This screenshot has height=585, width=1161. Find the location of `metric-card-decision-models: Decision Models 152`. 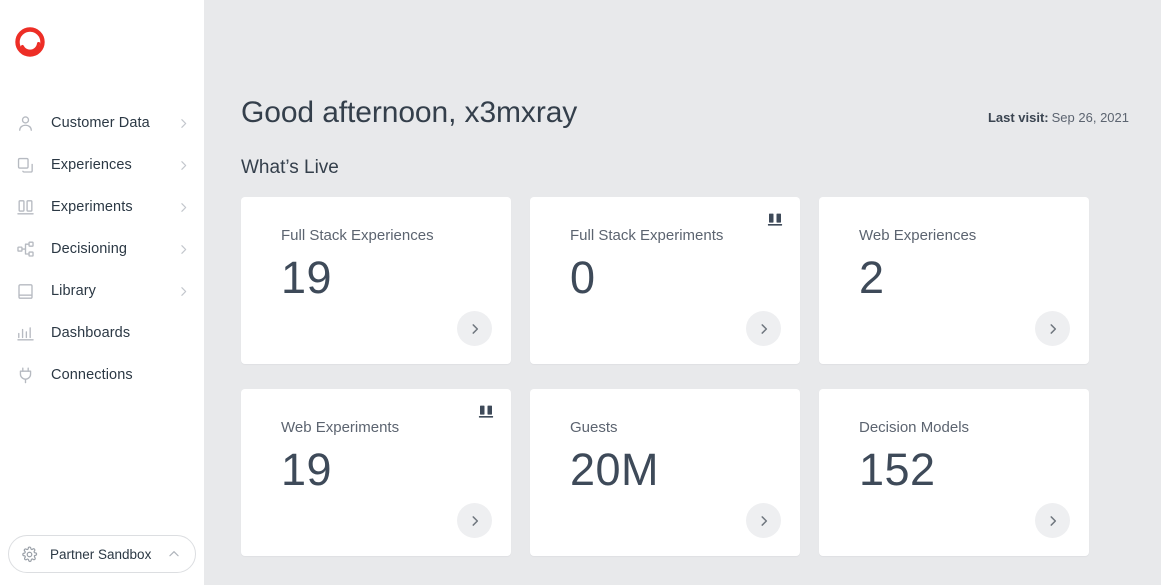

metric-card-decision-models: Decision Models 152 is located at coordinates (954, 472).